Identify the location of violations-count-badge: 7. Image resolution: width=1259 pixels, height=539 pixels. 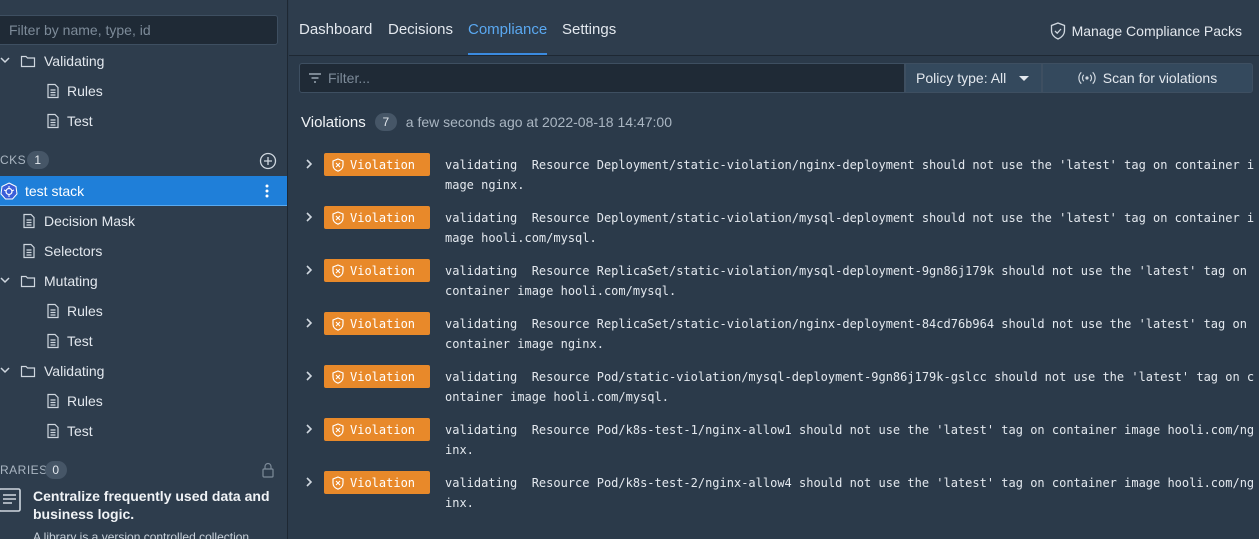
(385, 122).